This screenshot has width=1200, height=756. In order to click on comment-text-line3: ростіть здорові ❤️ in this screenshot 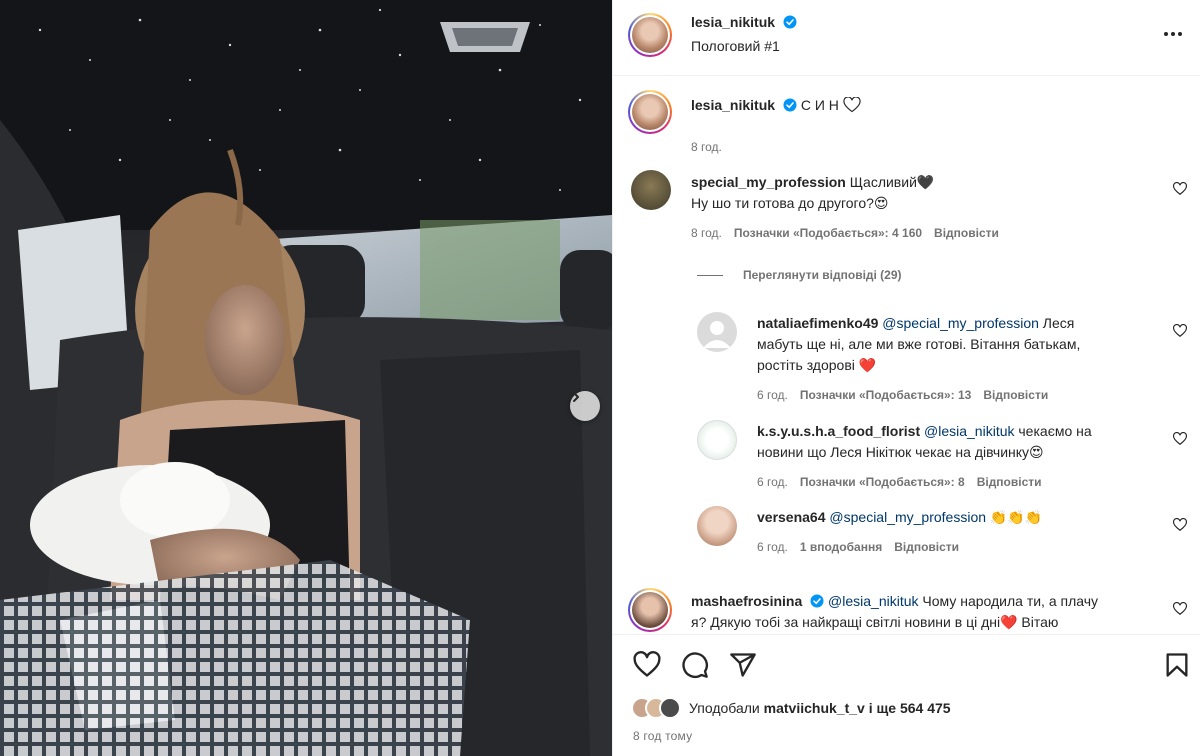, I will do `click(817, 365)`.